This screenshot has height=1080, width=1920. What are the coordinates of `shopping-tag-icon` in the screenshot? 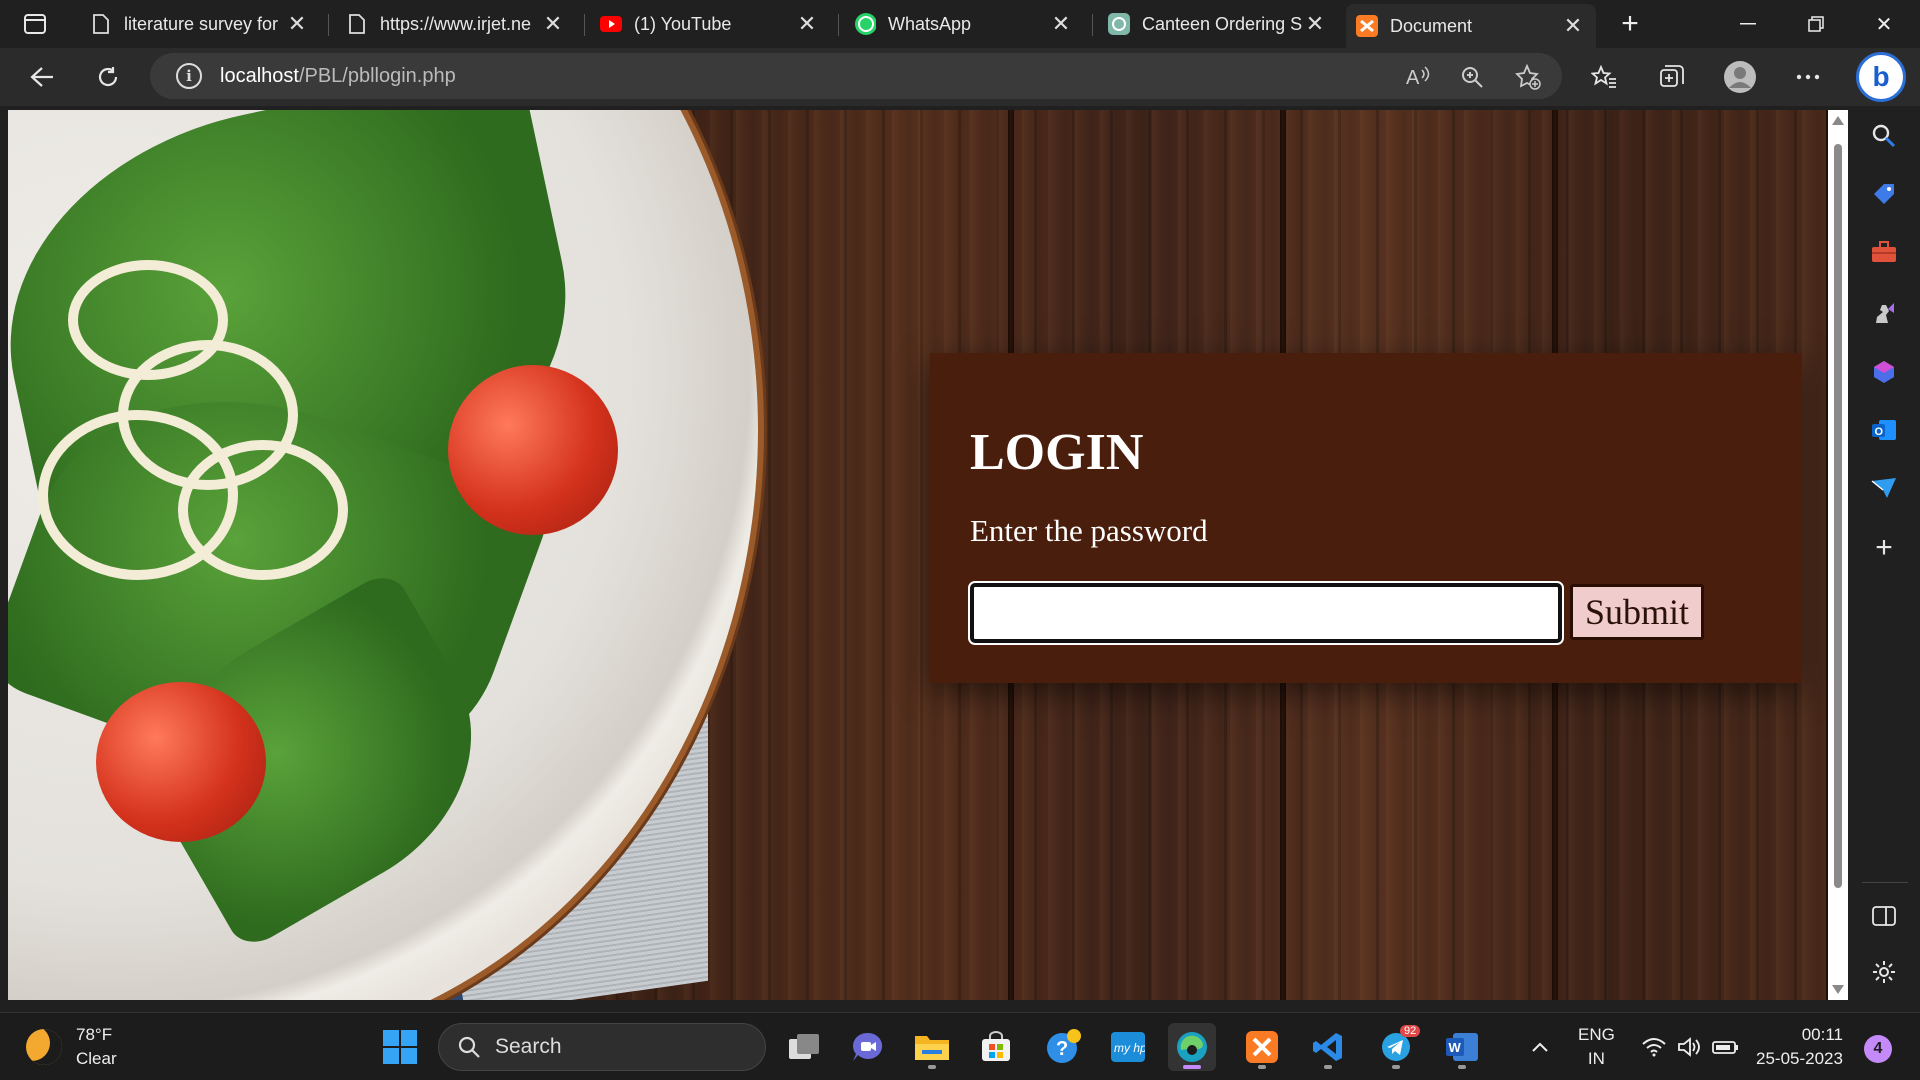 It's located at (1884, 194).